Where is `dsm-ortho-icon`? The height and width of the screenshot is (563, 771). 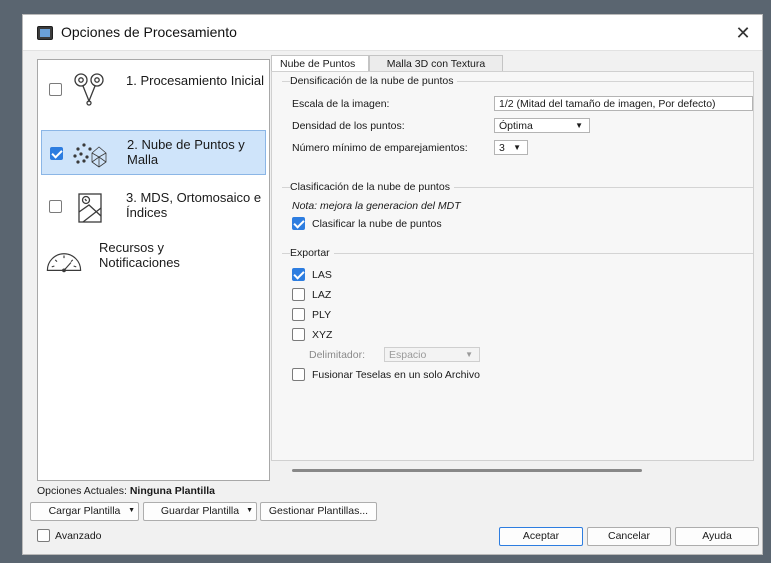
dsm-ortho-icon is located at coordinates (90, 208).